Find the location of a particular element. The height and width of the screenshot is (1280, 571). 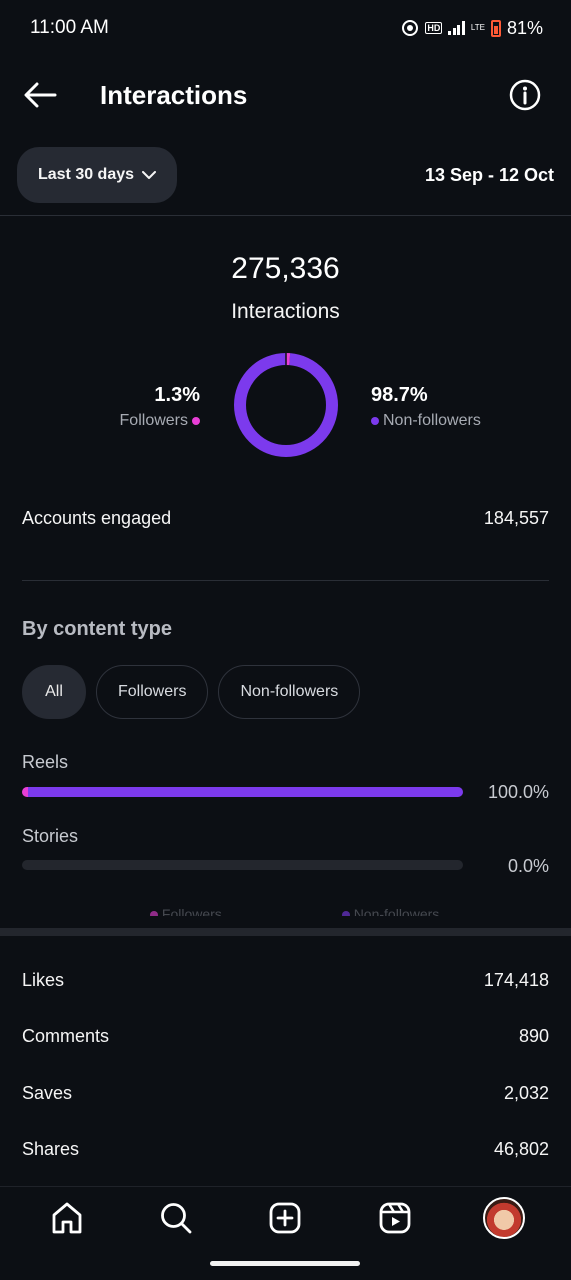

nav-reels is located at coordinates (395, 1218).